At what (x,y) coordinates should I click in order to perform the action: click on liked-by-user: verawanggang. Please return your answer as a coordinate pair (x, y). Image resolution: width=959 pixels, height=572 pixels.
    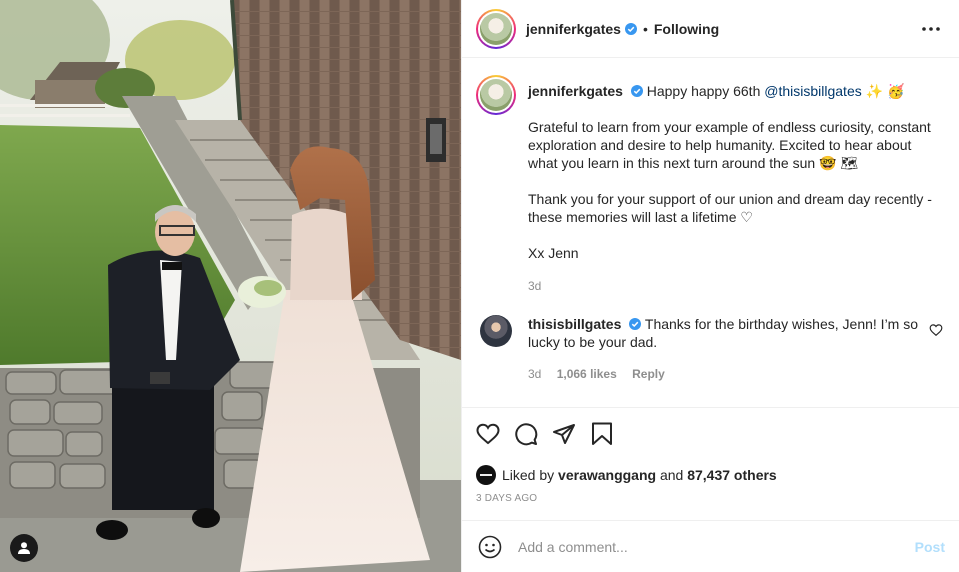
    Looking at the image, I should click on (607, 475).